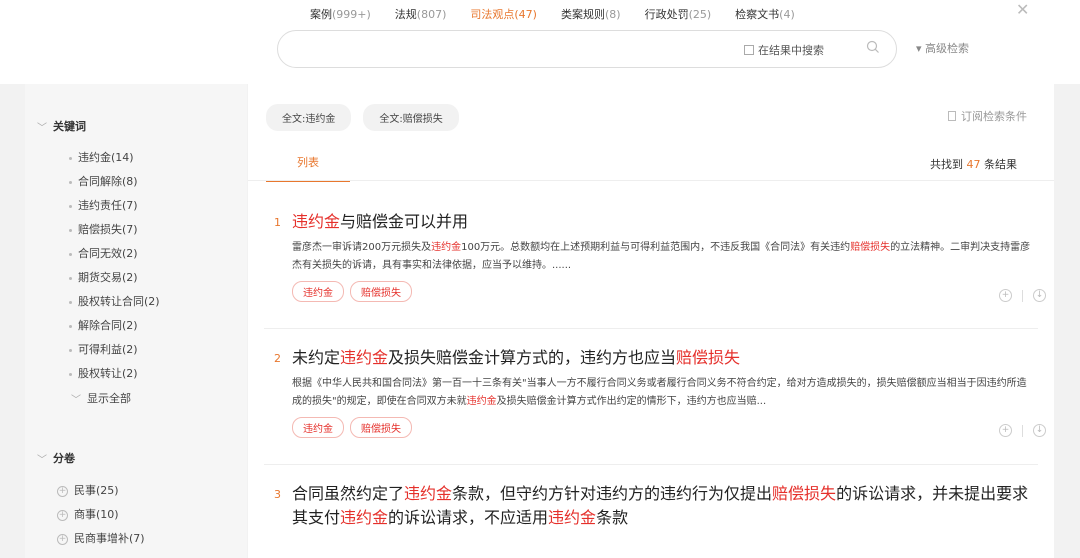 This screenshot has height=558, width=1080. I want to click on tab-list: 列表, so click(308, 168).